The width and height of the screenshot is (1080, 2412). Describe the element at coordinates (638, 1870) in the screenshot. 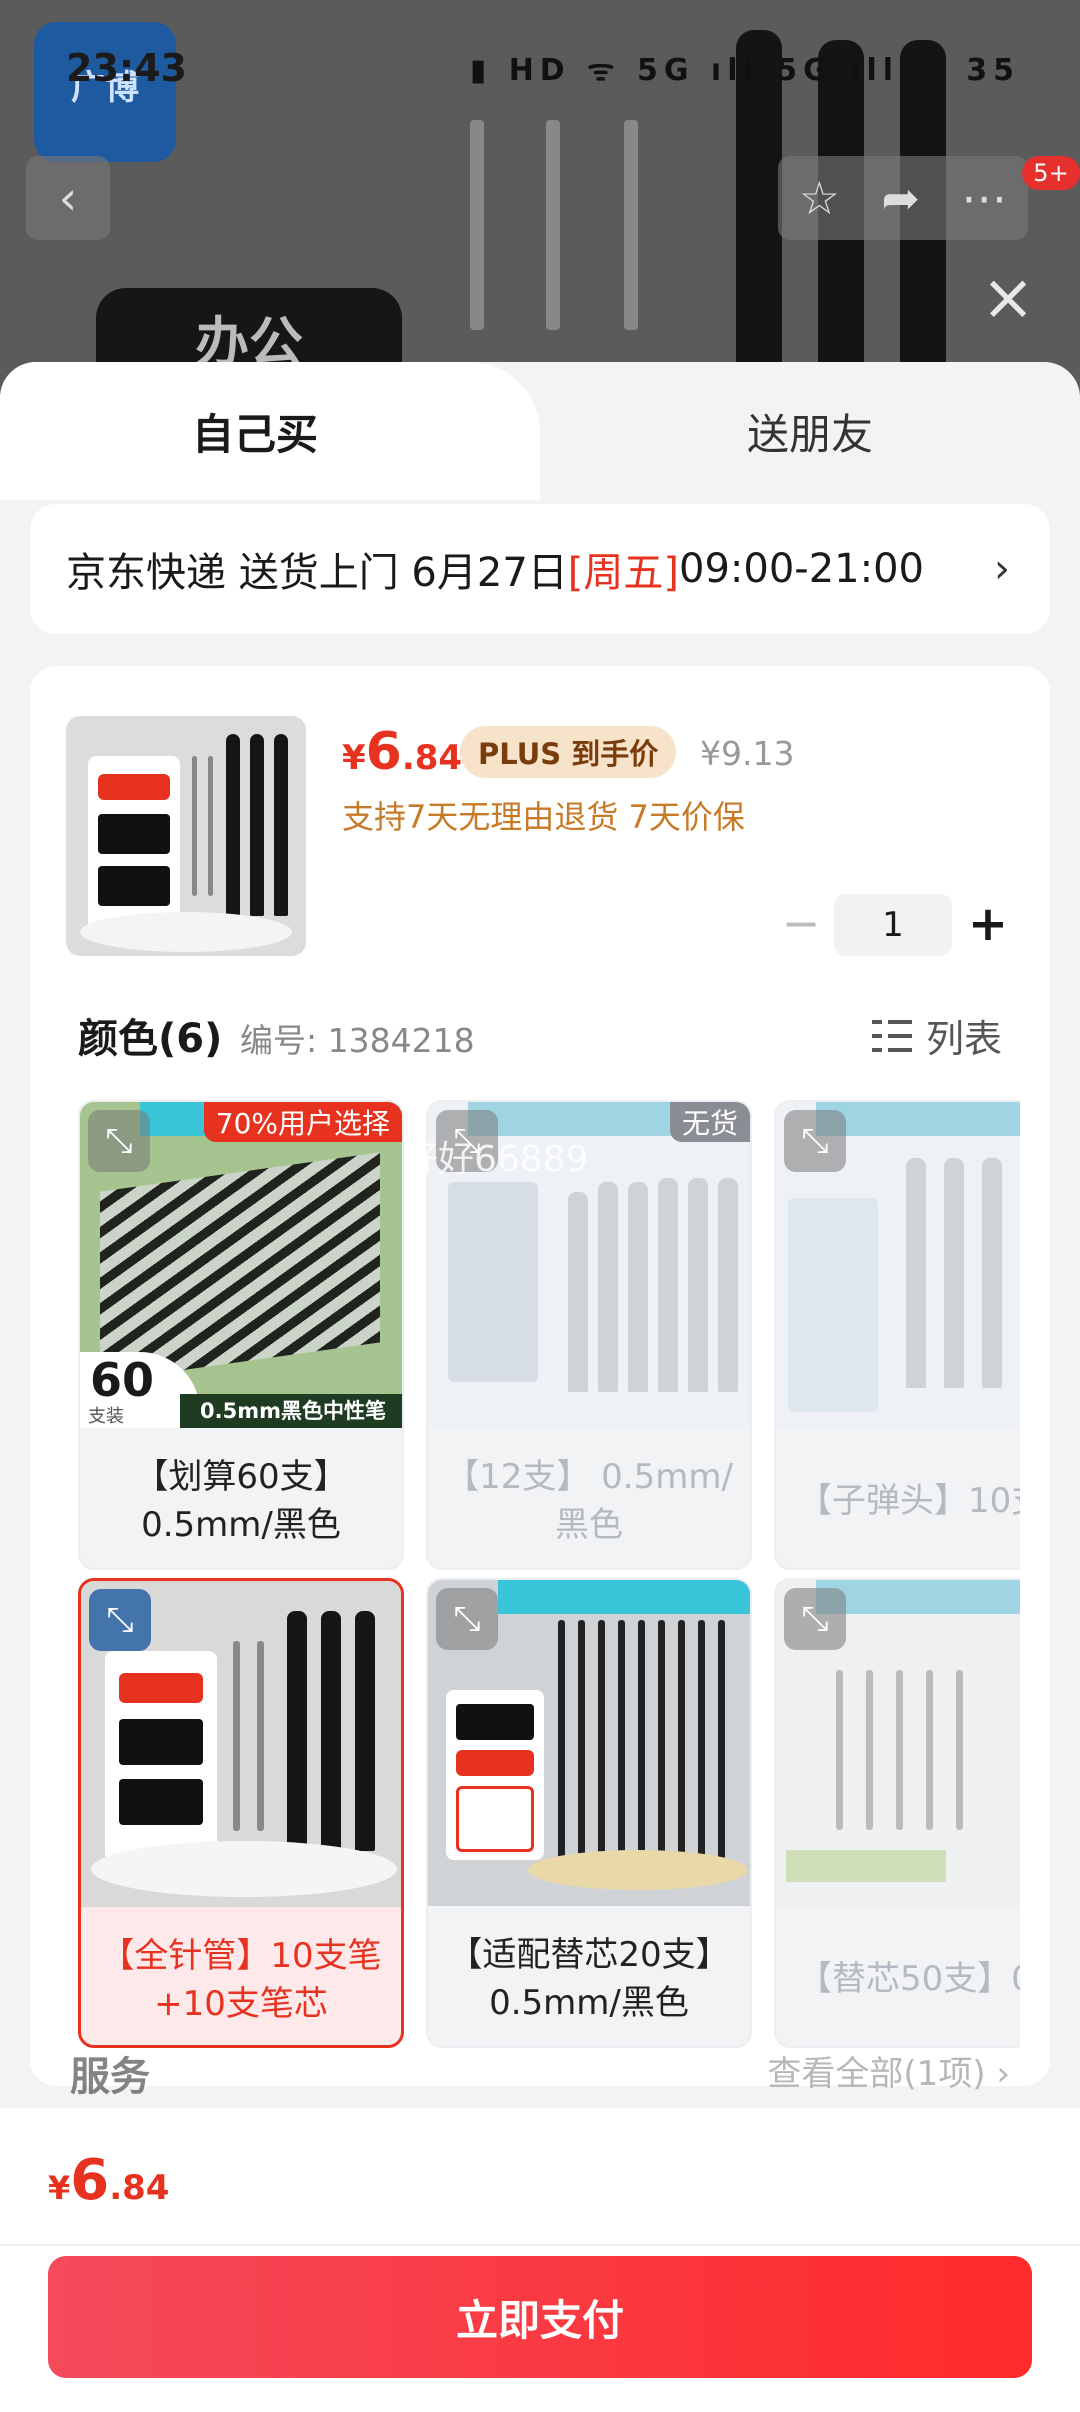

I see `option-stand` at that location.